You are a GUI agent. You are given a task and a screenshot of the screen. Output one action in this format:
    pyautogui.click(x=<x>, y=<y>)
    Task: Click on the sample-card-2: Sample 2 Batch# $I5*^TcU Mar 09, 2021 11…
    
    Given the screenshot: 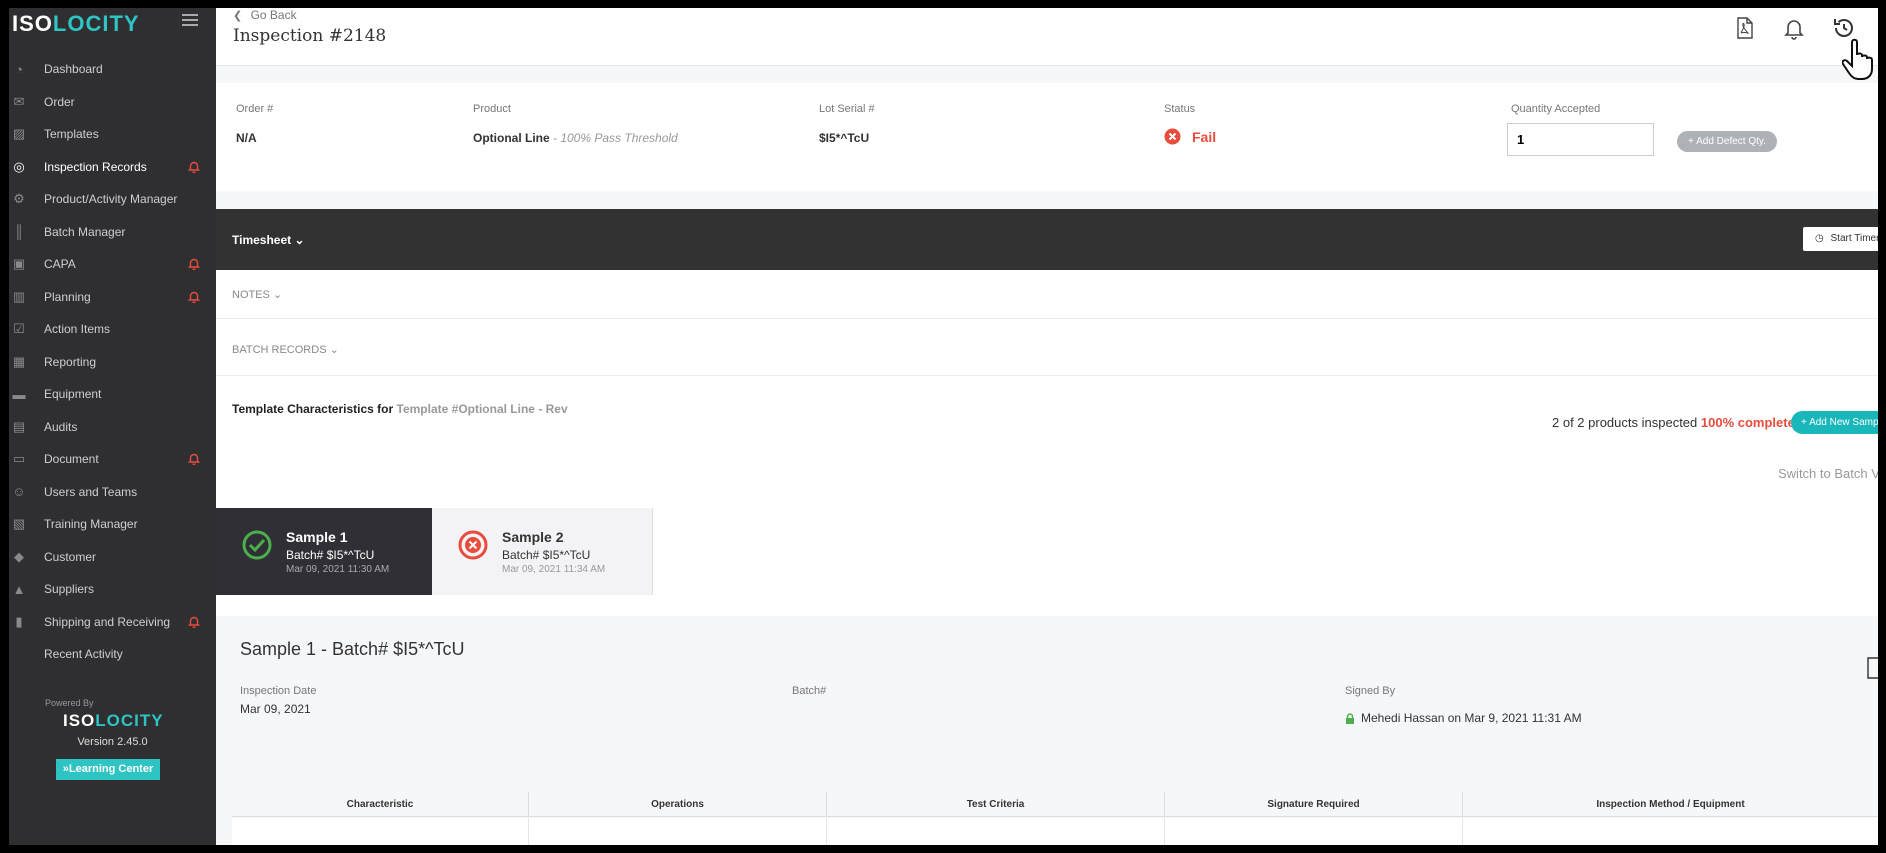 What is the action you would take?
    pyautogui.click(x=542, y=551)
    